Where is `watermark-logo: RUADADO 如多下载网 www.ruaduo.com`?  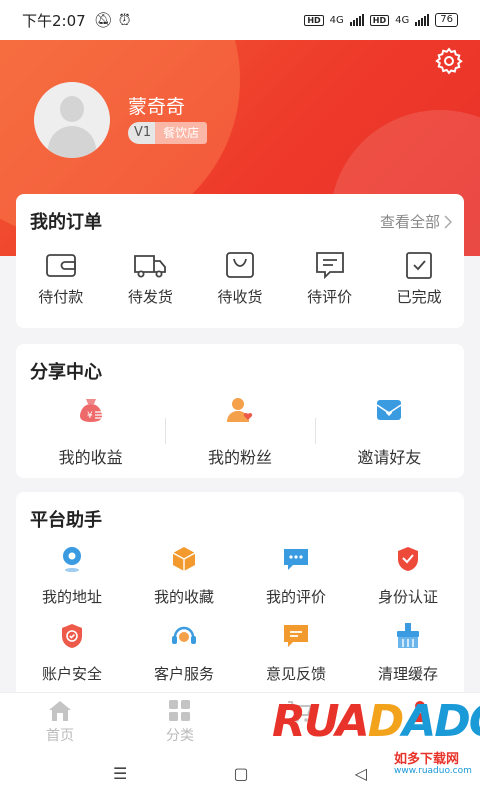 watermark-logo: RUADADO 如多下载网 www.ruaduo.com is located at coordinates (376, 736).